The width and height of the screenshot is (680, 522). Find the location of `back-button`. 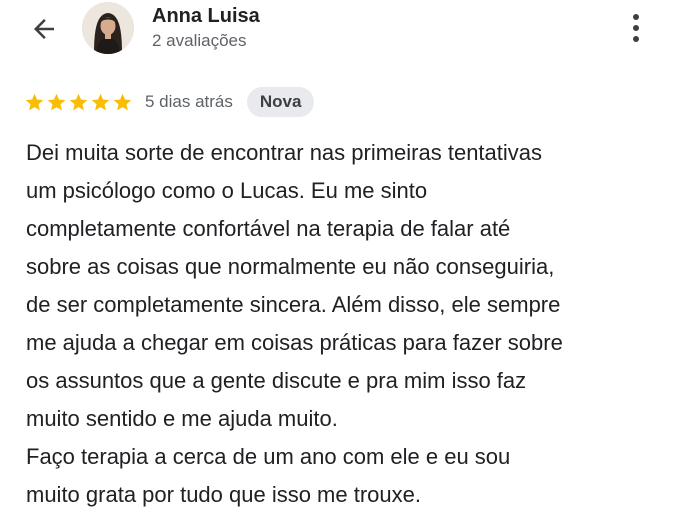

back-button is located at coordinates (44, 29).